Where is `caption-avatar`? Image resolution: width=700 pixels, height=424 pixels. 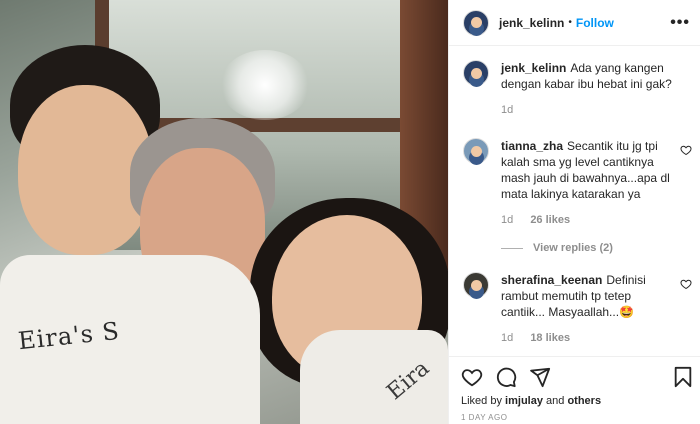
caption-avatar is located at coordinates (476, 73).